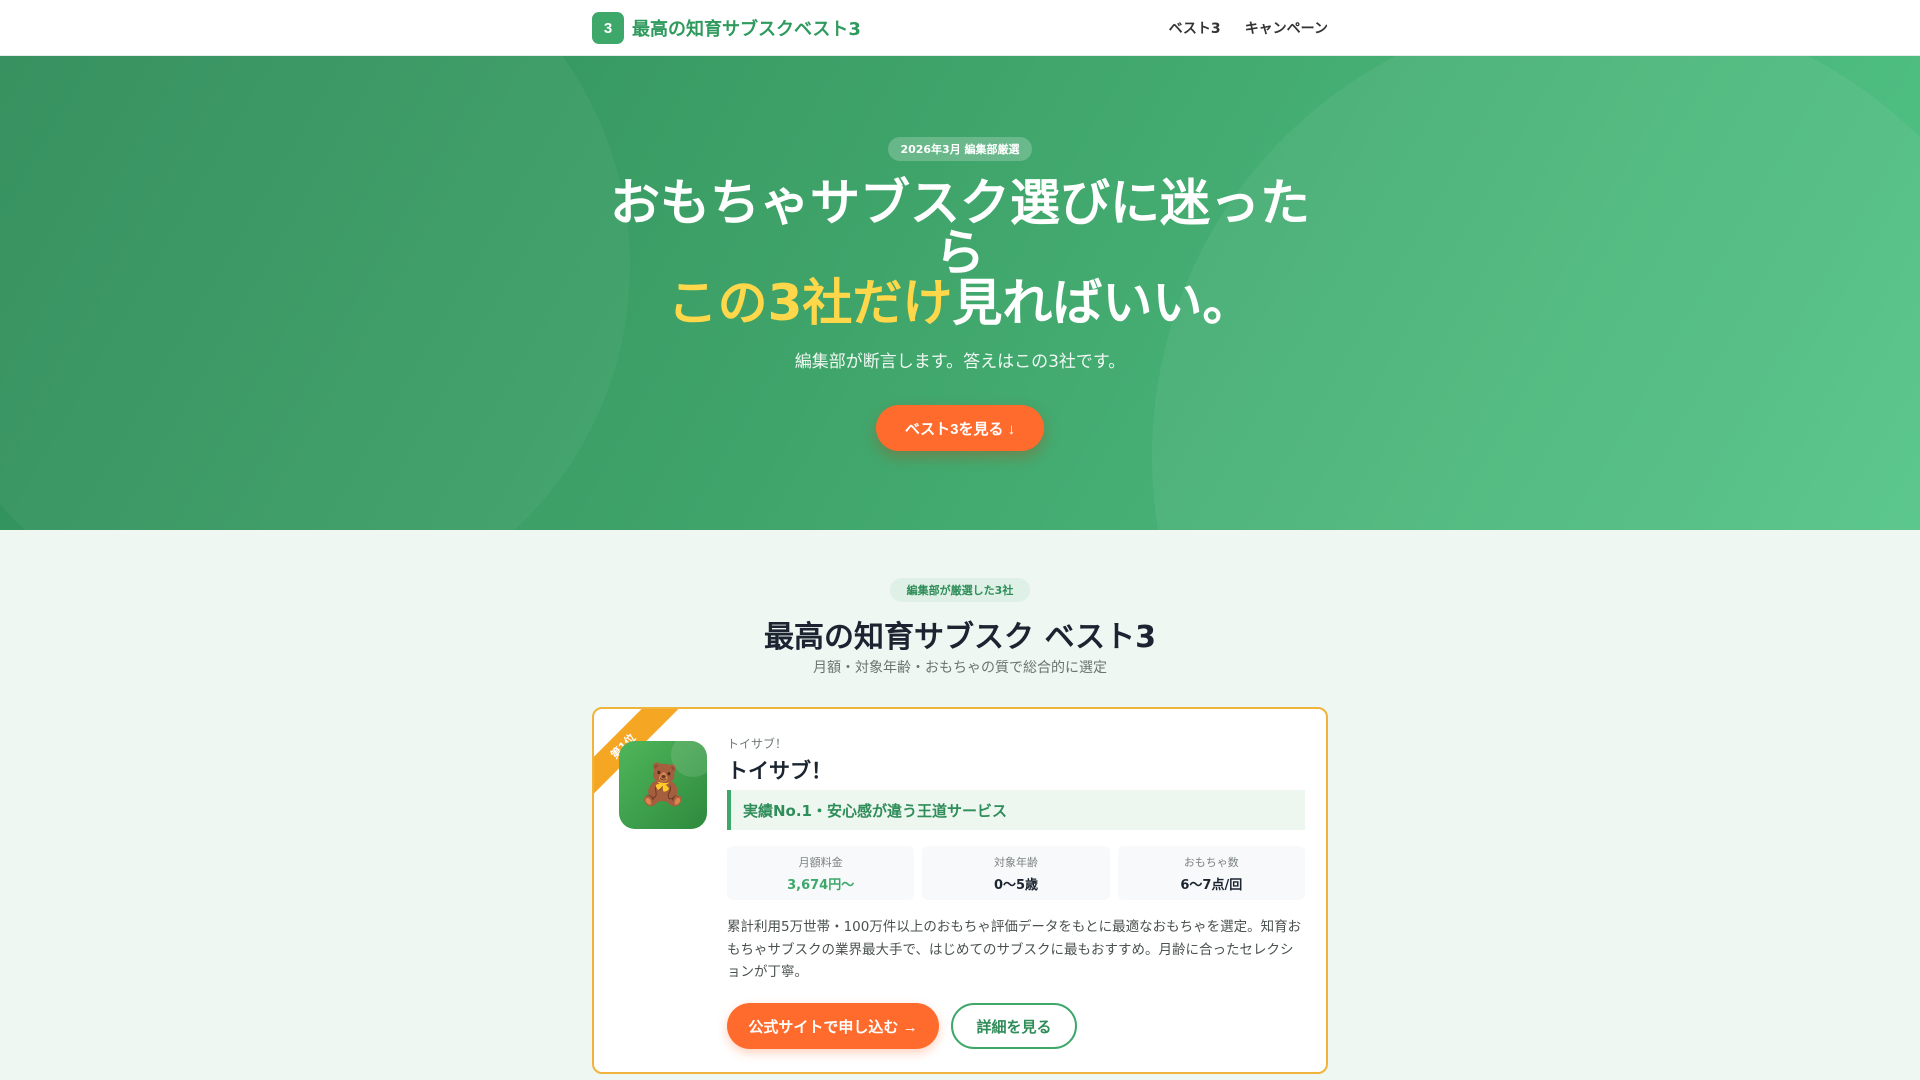 Image resolution: width=1920 pixels, height=1080 pixels. I want to click on service-tagline: 実績No.1・安心感が違う王道サービス, so click(1016, 810).